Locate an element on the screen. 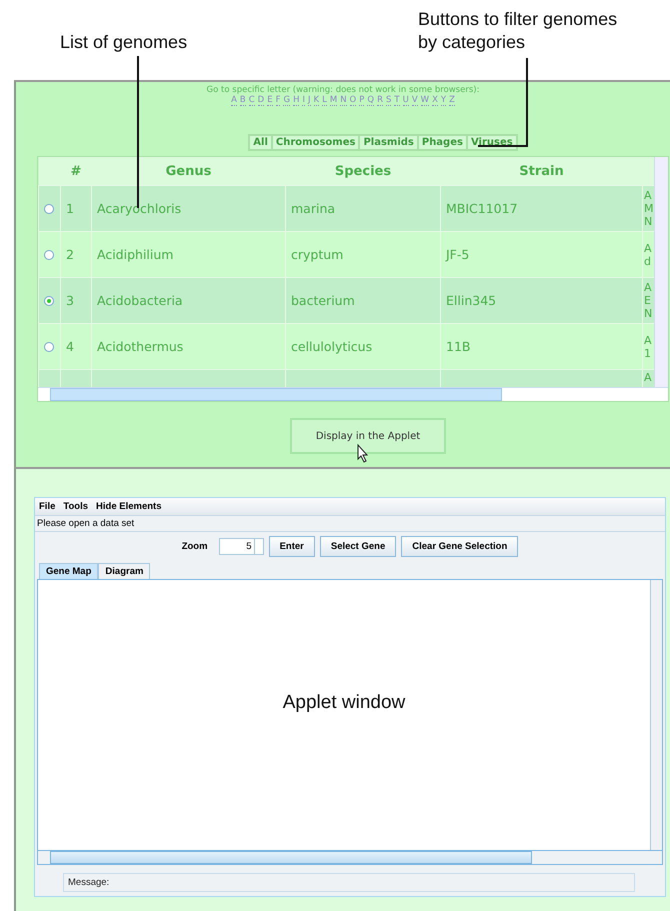  table-cell: cryptum is located at coordinates (363, 255).